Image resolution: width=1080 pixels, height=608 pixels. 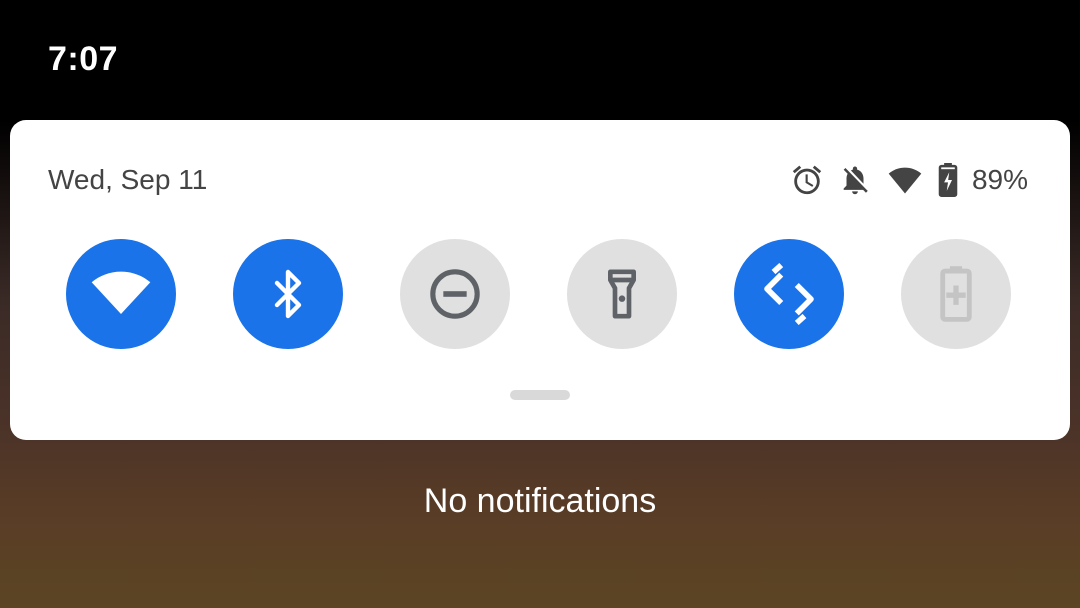 I want to click on battery-percent: 89%, so click(x=999, y=179).